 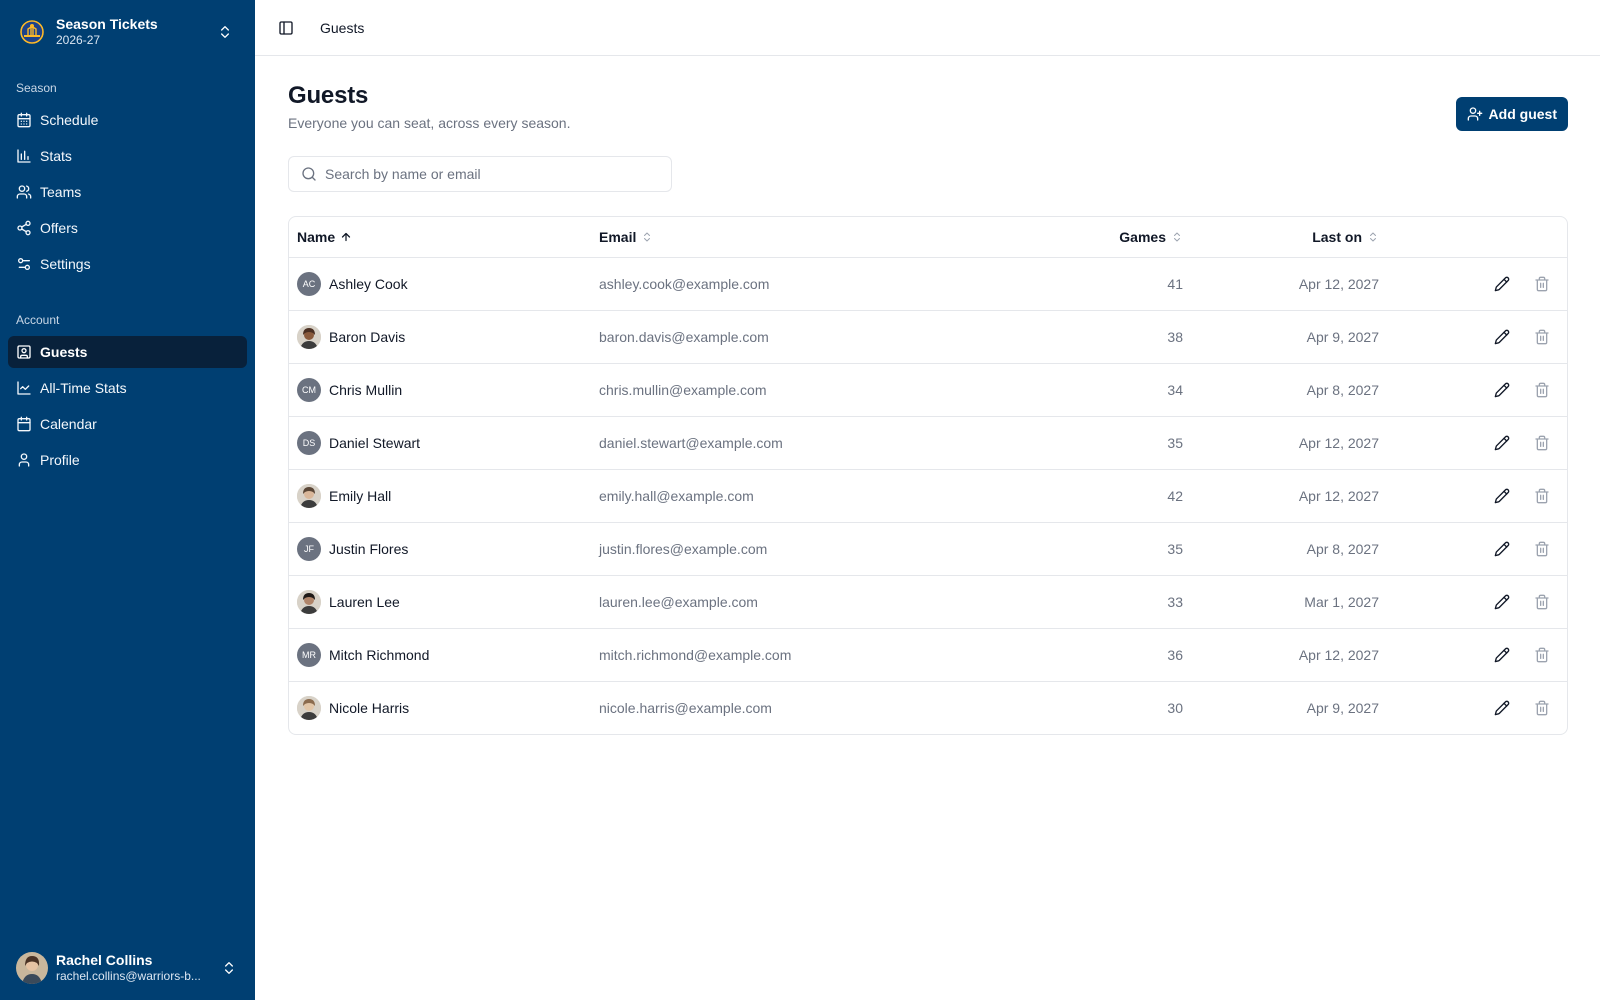 What do you see at coordinates (1474, 114) in the screenshot?
I see `user-plus-icon` at bounding box center [1474, 114].